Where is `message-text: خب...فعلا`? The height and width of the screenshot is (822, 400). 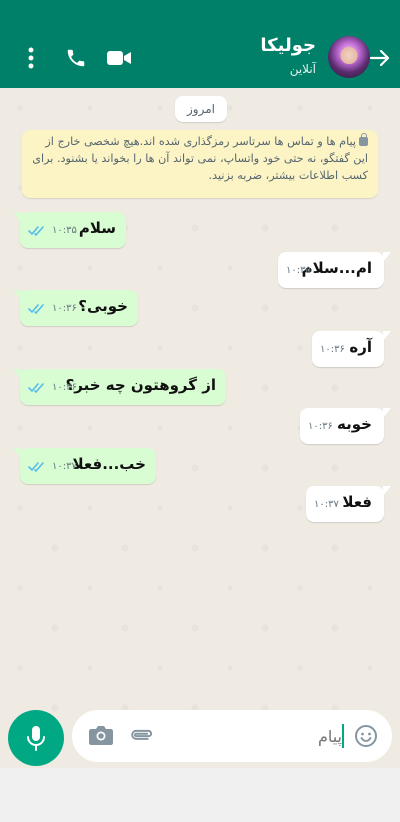 message-text: خب...فعلا is located at coordinates (109, 464).